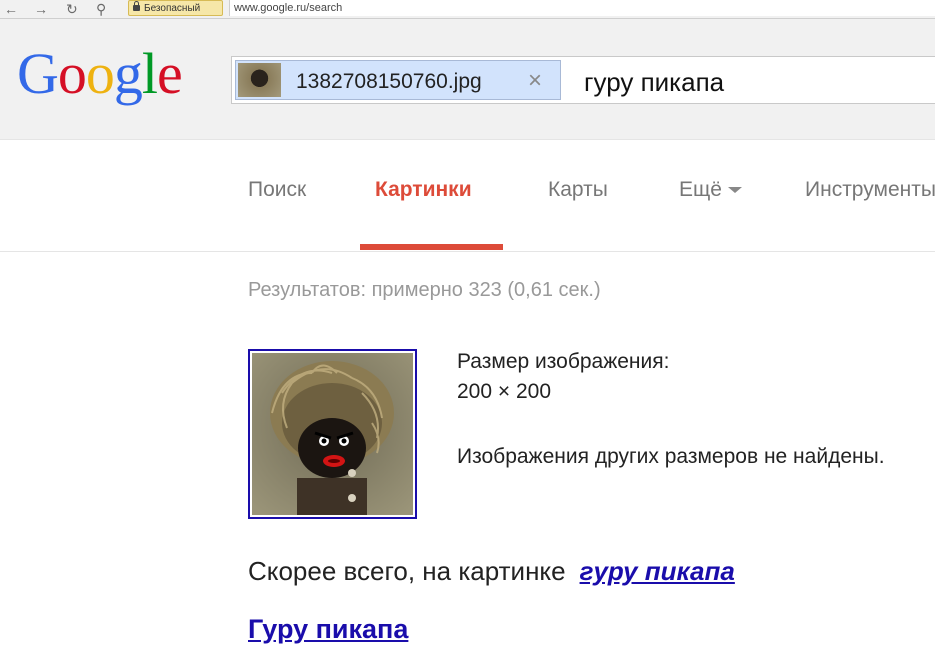 The image size is (935, 646). I want to click on key-icon: ⚲, so click(101, 9).